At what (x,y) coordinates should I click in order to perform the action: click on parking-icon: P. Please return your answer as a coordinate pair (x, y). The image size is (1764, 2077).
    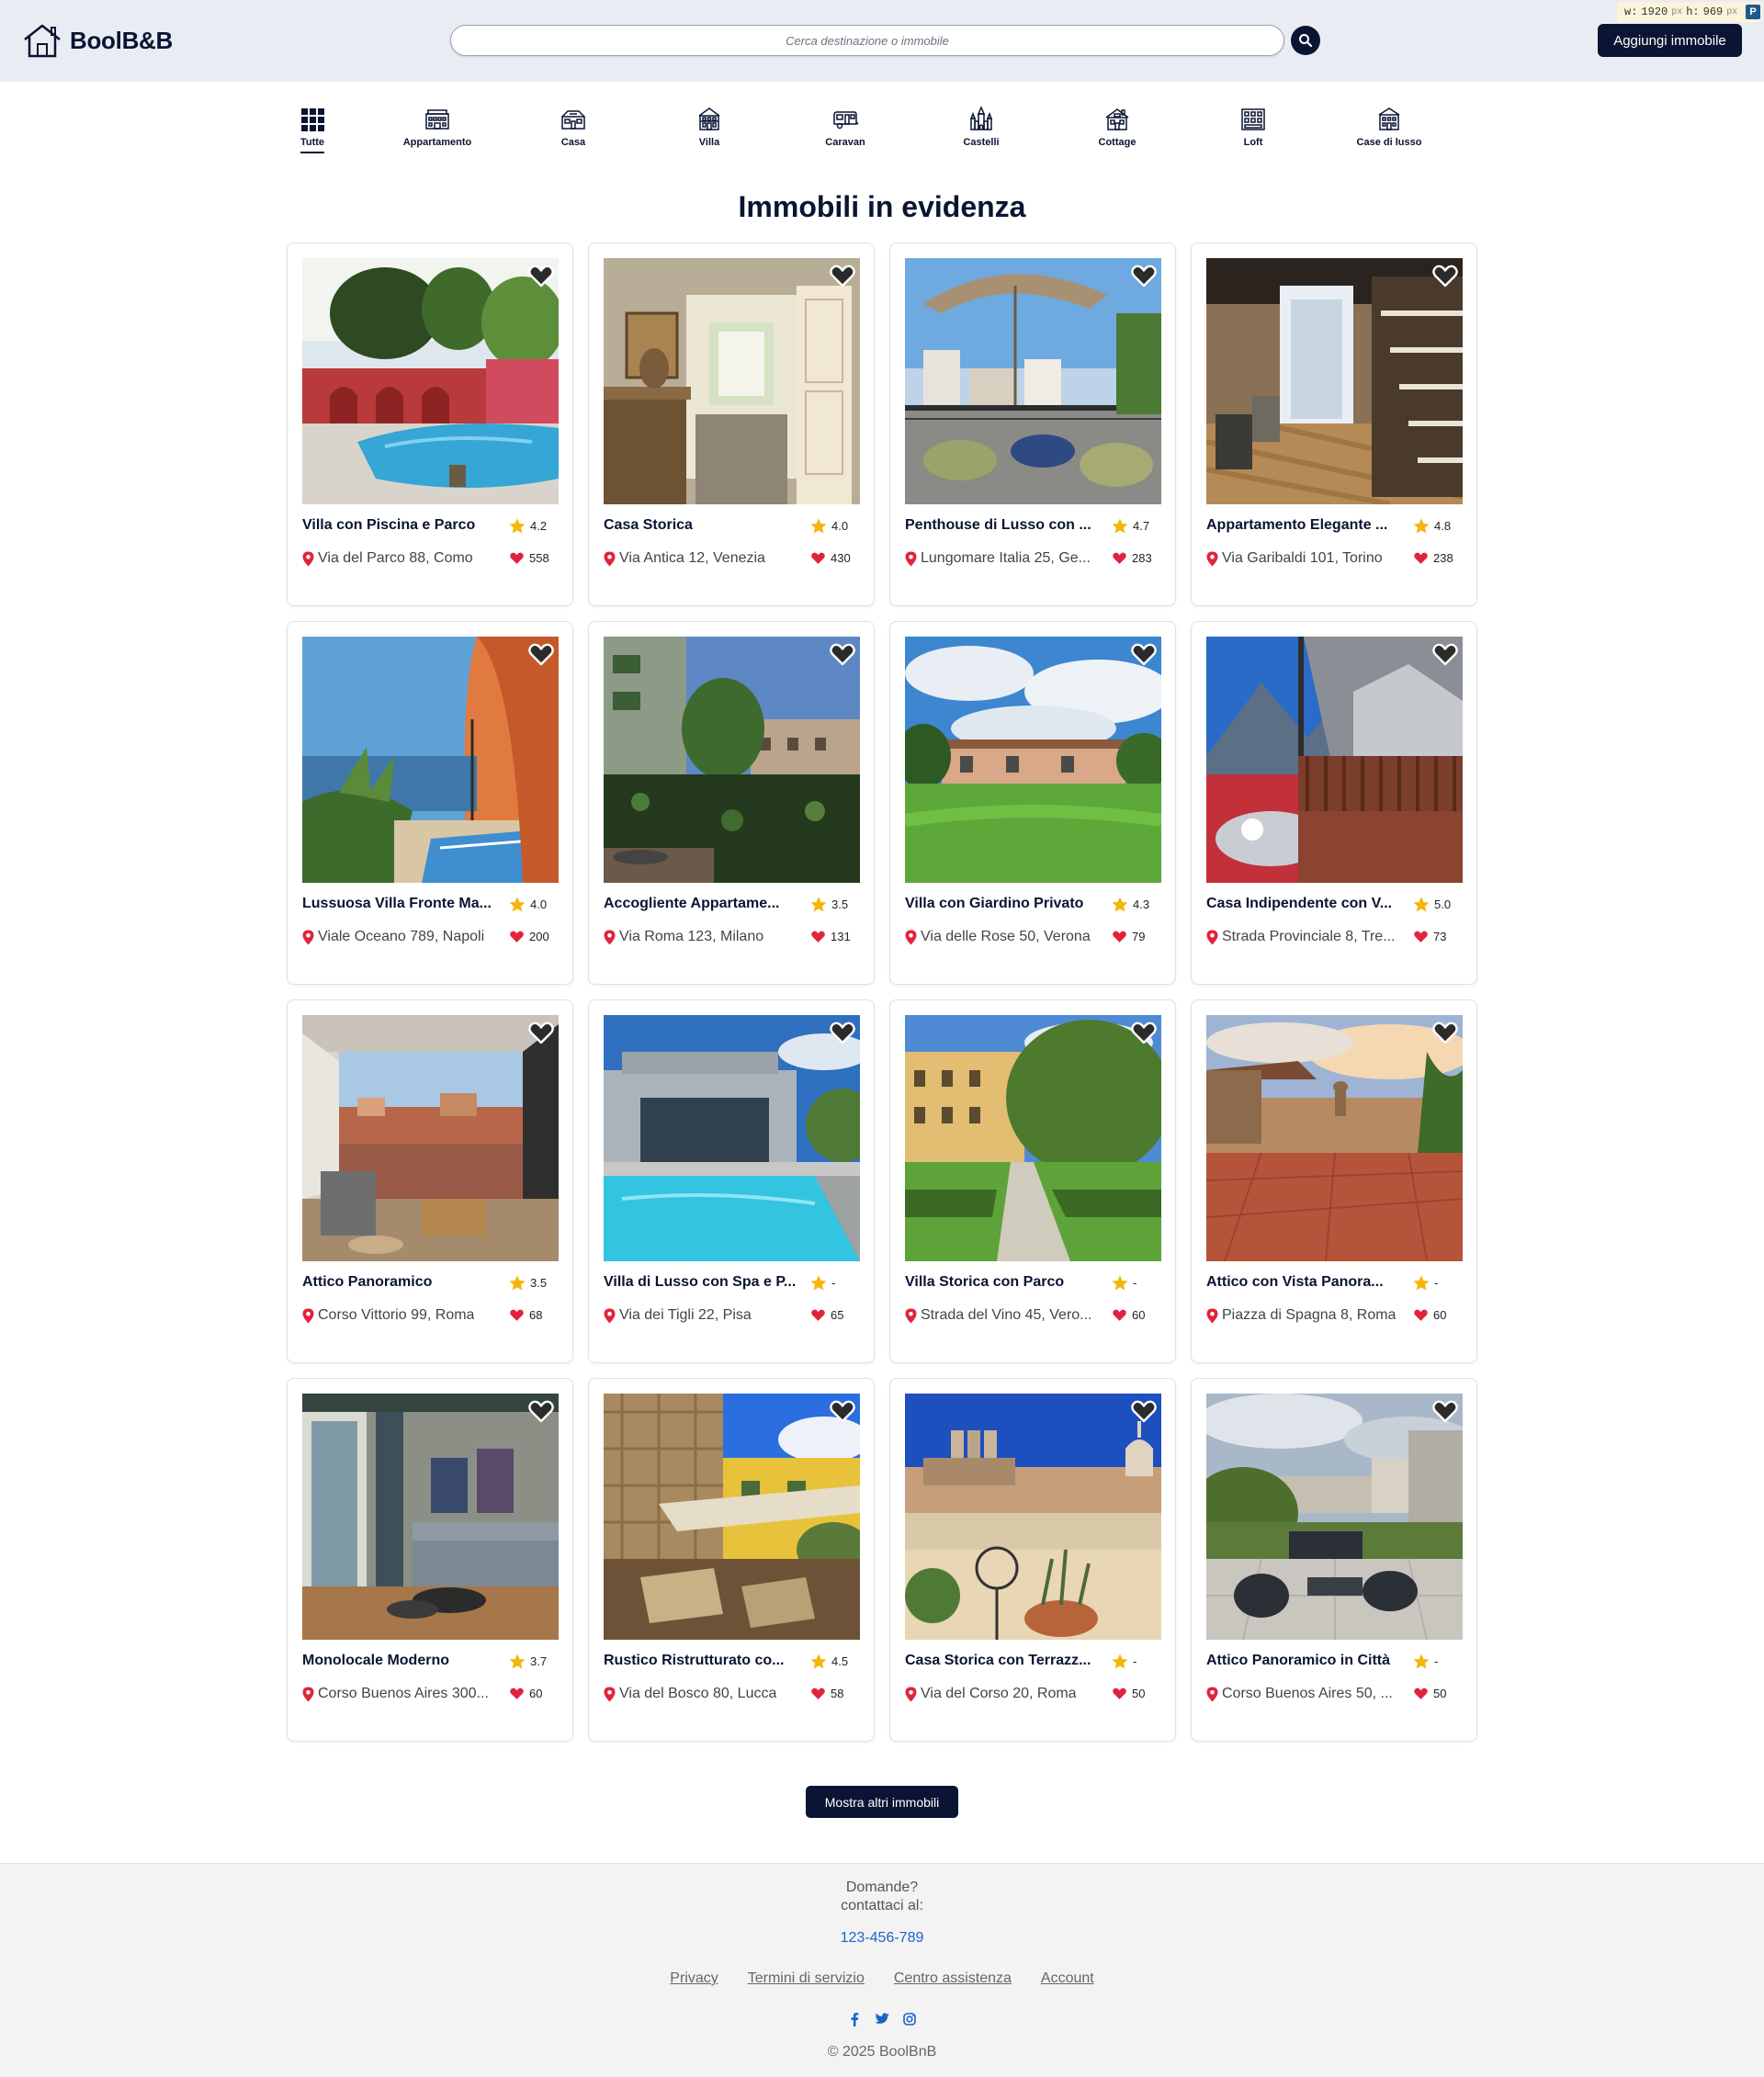
    Looking at the image, I should click on (1753, 12).